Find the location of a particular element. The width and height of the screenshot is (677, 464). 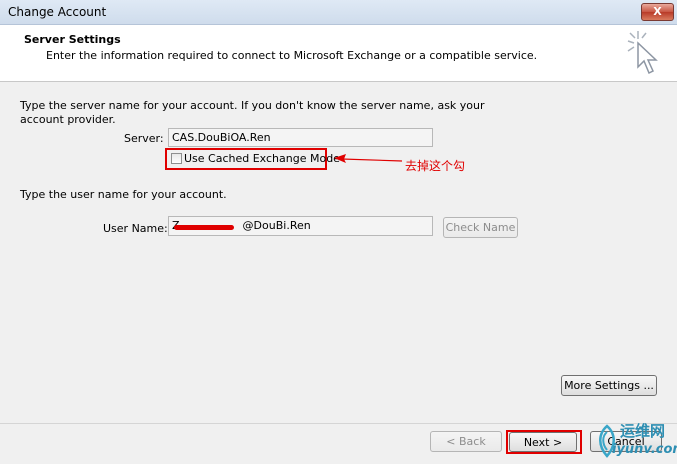

back-button: < Back is located at coordinates (466, 441).